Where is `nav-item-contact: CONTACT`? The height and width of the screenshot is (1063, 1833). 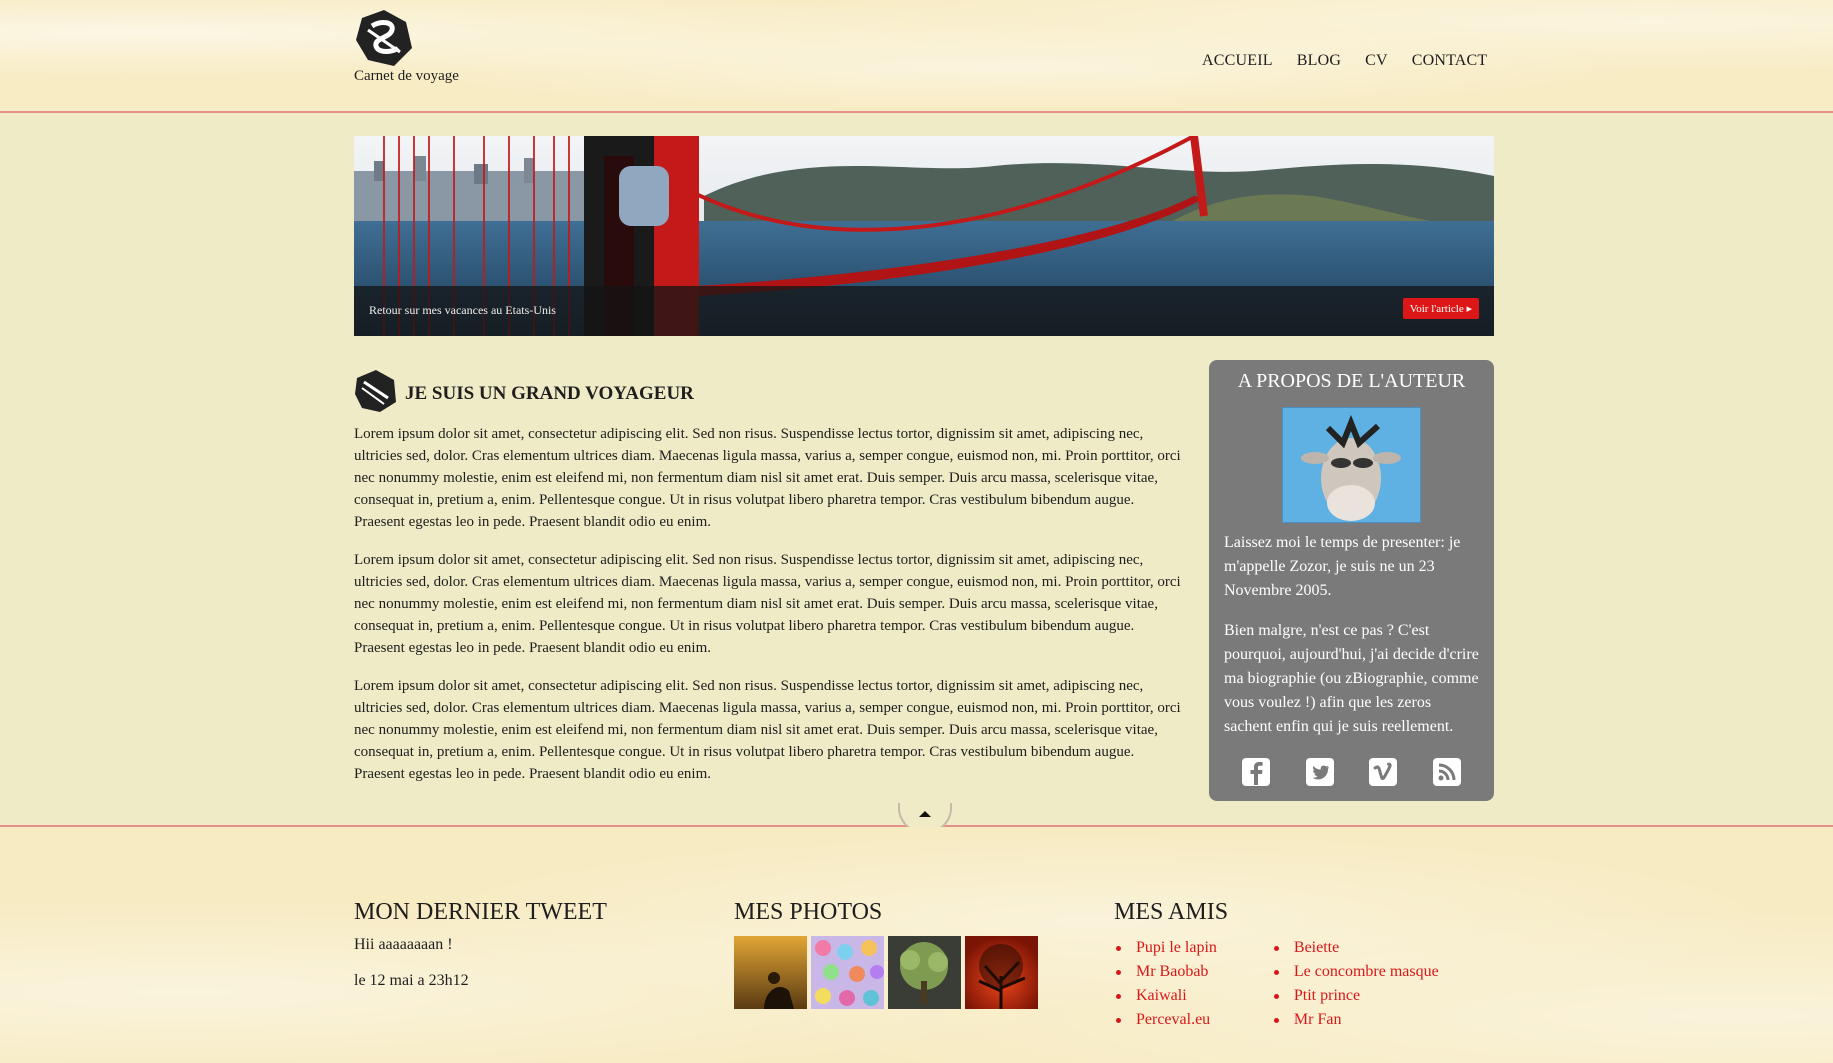 nav-item-contact: CONTACT is located at coordinates (1450, 61).